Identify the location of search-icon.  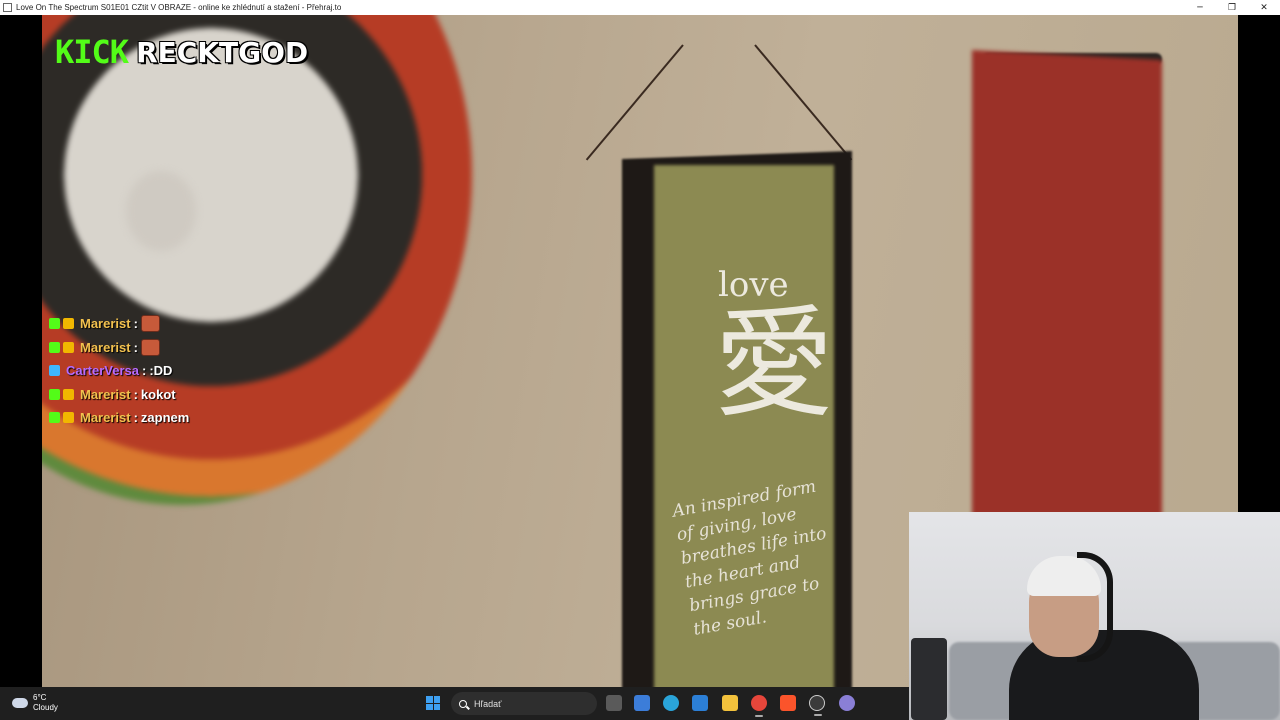
(463, 703).